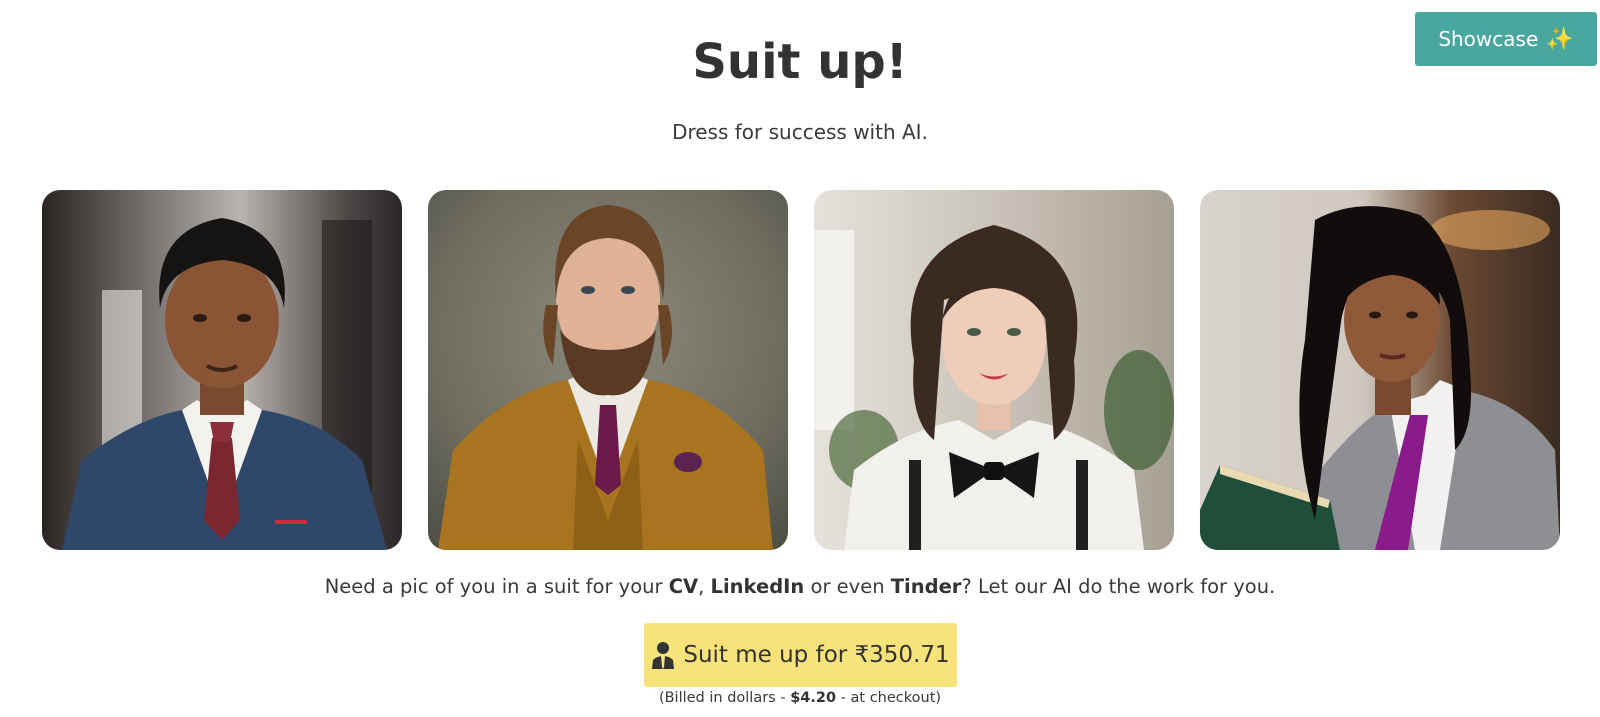 The width and height of the screenshot is (1600, 717). What do you see at coordinates (1380, 370) in the screenshot?
I see `portrait-woman-grey-blazer` at bounding box center [1380, 370].